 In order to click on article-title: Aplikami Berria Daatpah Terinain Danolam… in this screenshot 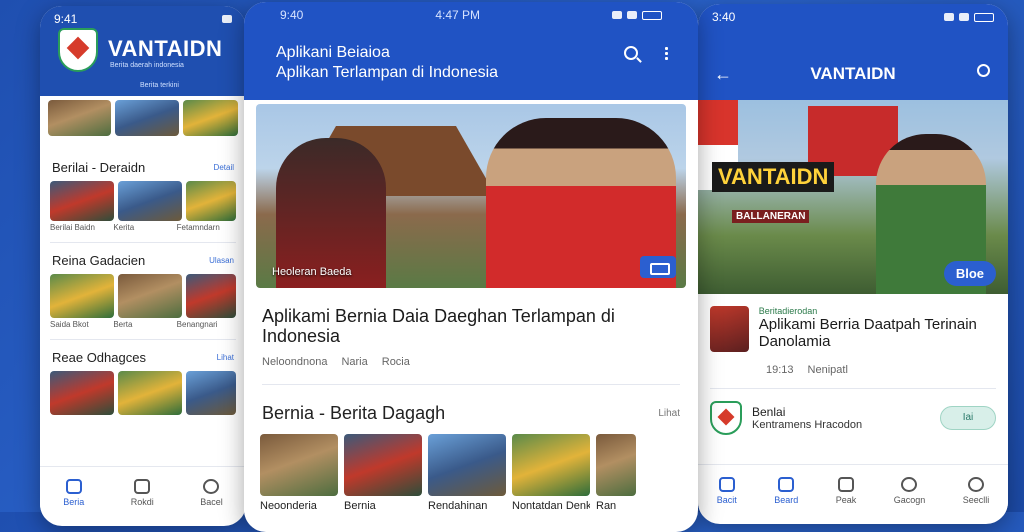, I will do `click(867, 333)`.